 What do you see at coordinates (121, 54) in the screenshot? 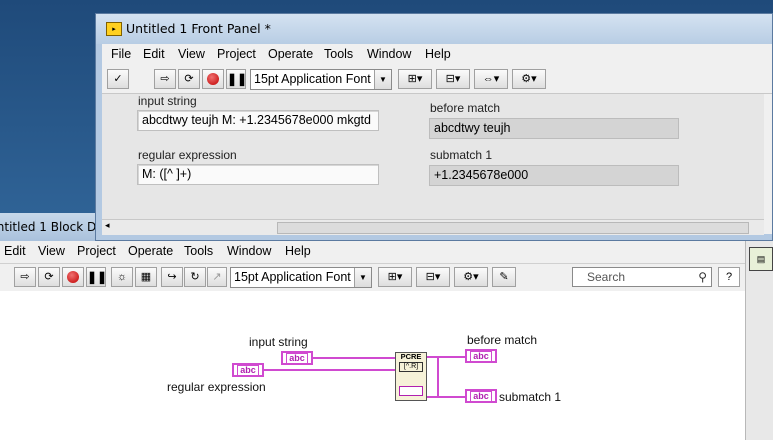
I see `menu-file: File` at bounding box center [121, 54].